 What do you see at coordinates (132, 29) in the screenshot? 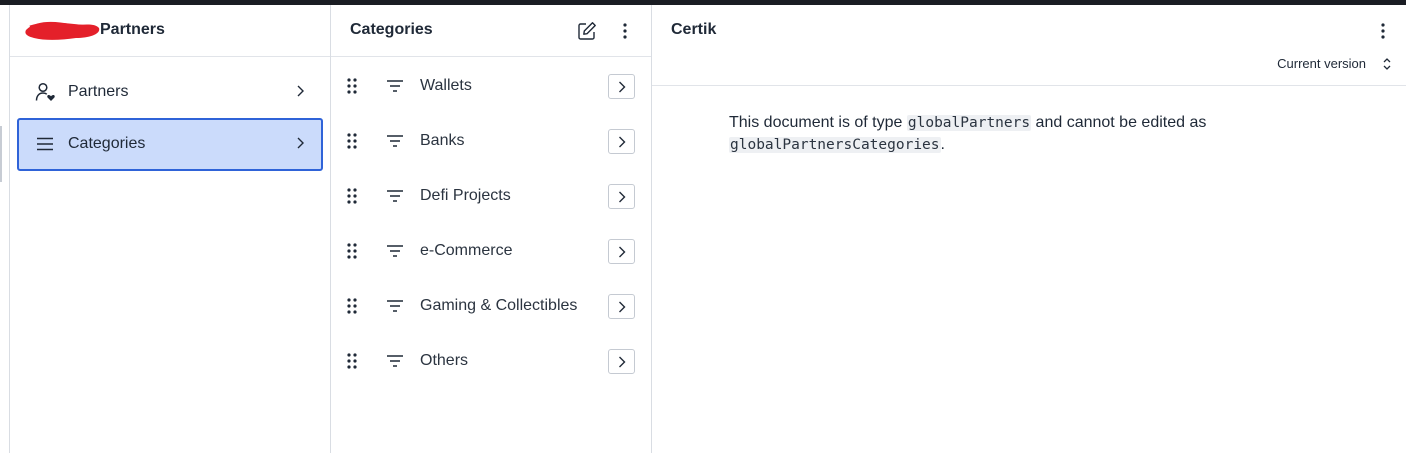
I see `workspace-title: Partners` at bounding box center [132, 29].